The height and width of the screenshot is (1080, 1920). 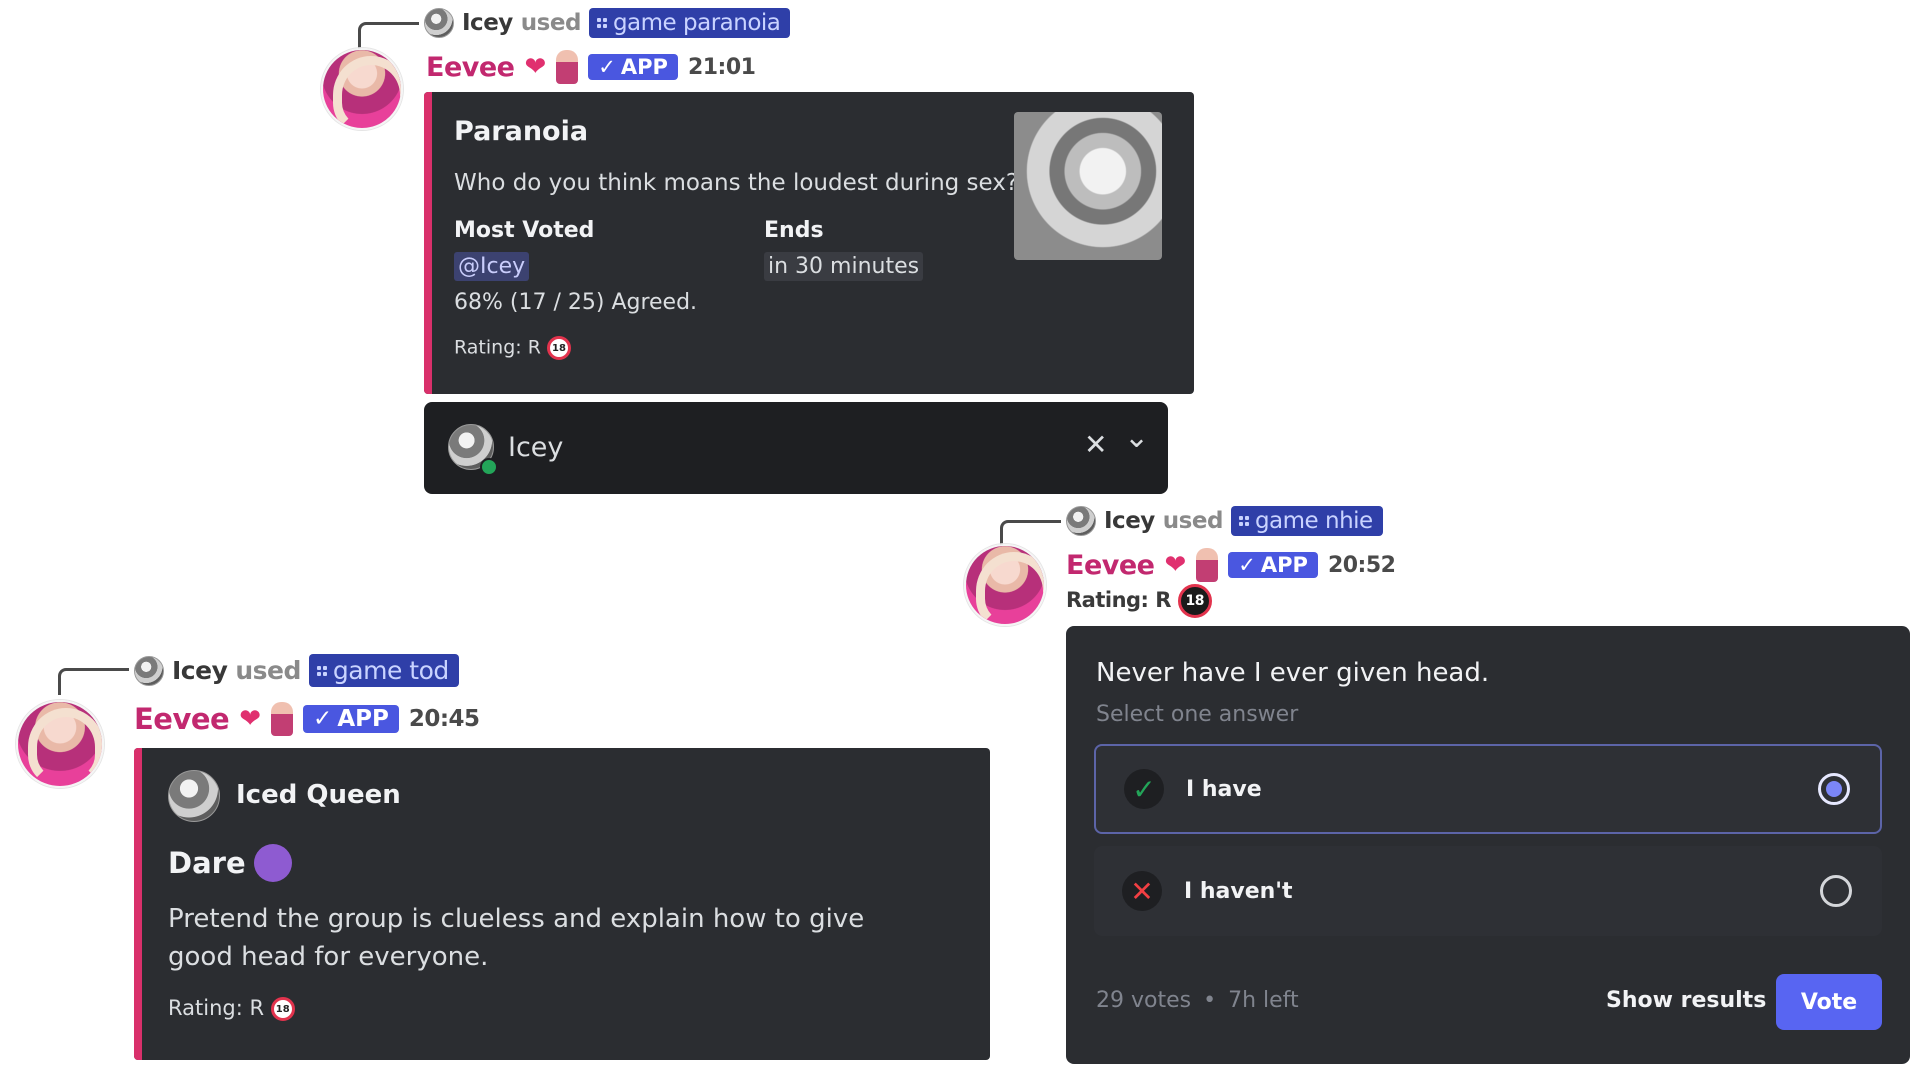 I want to click on command-usage-line: Icey used game paranoia, so click(x=607, y=23).